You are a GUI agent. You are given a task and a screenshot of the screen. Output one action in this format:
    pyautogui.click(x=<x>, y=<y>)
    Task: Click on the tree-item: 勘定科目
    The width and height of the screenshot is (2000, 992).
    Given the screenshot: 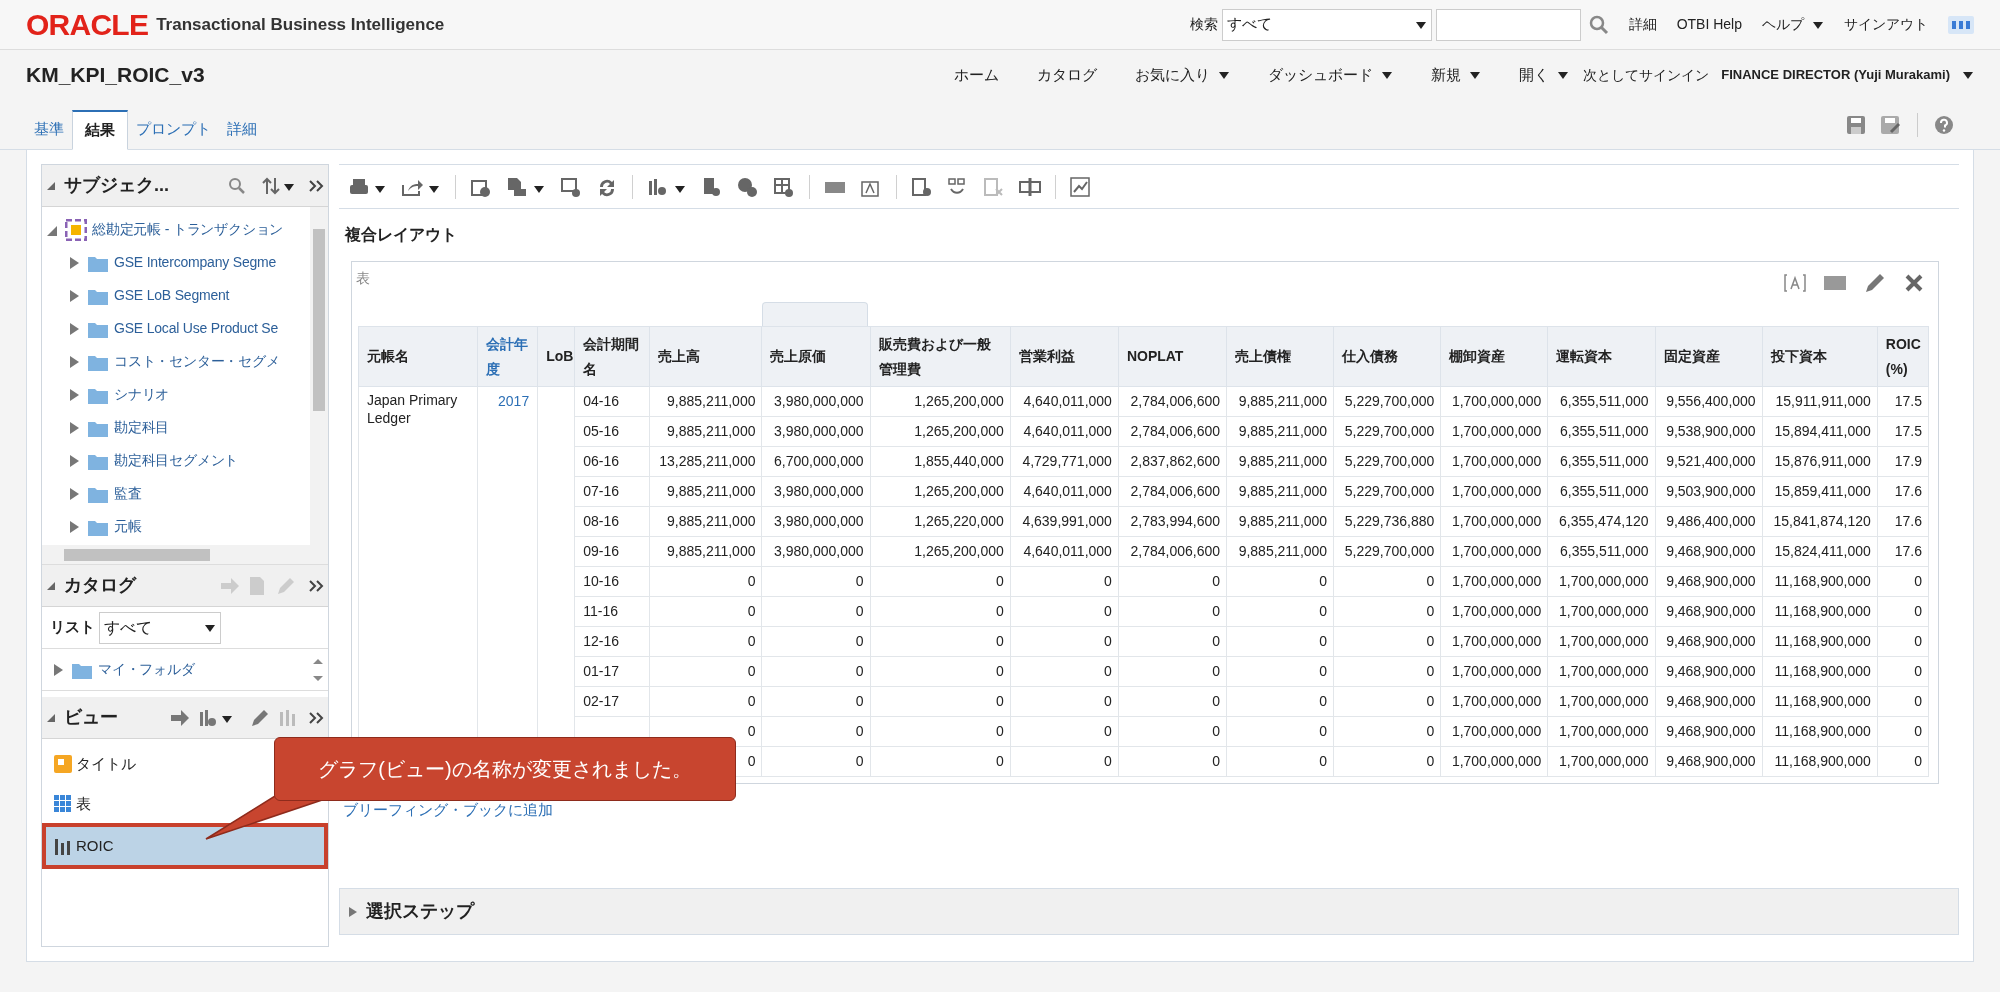 What is the action you would take?
    pyautogui.click(x=142, y=427)
    